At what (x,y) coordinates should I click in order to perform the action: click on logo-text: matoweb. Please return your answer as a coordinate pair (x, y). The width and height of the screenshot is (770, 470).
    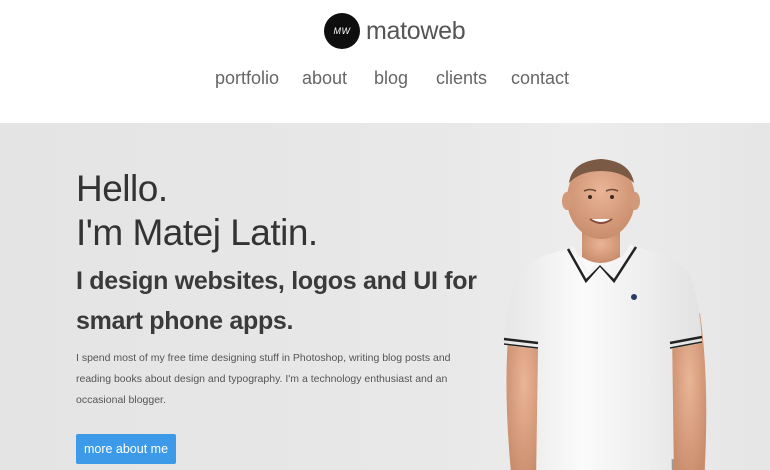
    Looking at the image, I should click on (416, 30).